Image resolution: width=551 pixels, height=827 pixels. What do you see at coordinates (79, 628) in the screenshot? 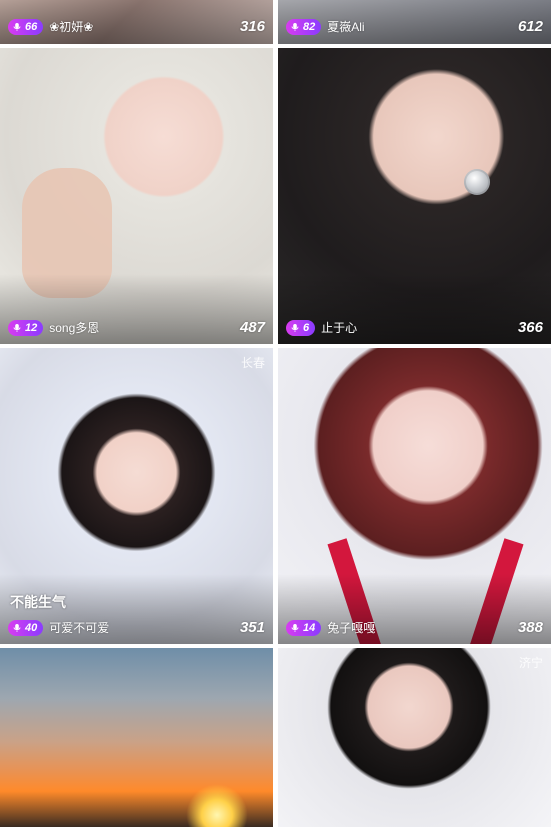
I see `host-name: 可爱不可爱` at bounding box center [79, 628].